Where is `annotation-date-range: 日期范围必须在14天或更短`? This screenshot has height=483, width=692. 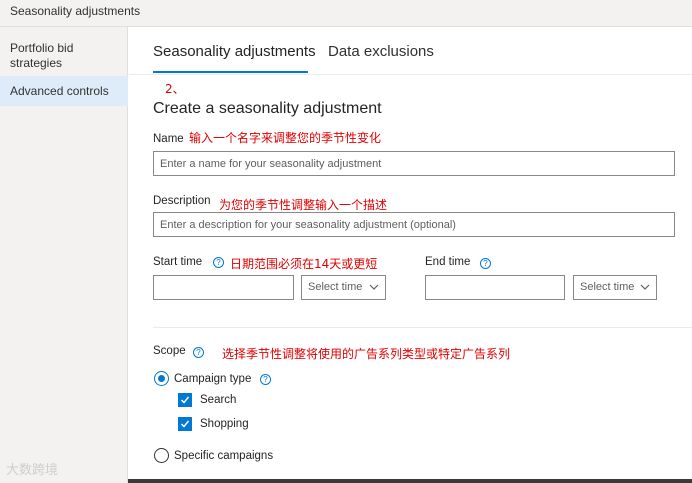
annotation-date-range: 日期范围必须在14天或更短 is located at coordinates (304, 264).